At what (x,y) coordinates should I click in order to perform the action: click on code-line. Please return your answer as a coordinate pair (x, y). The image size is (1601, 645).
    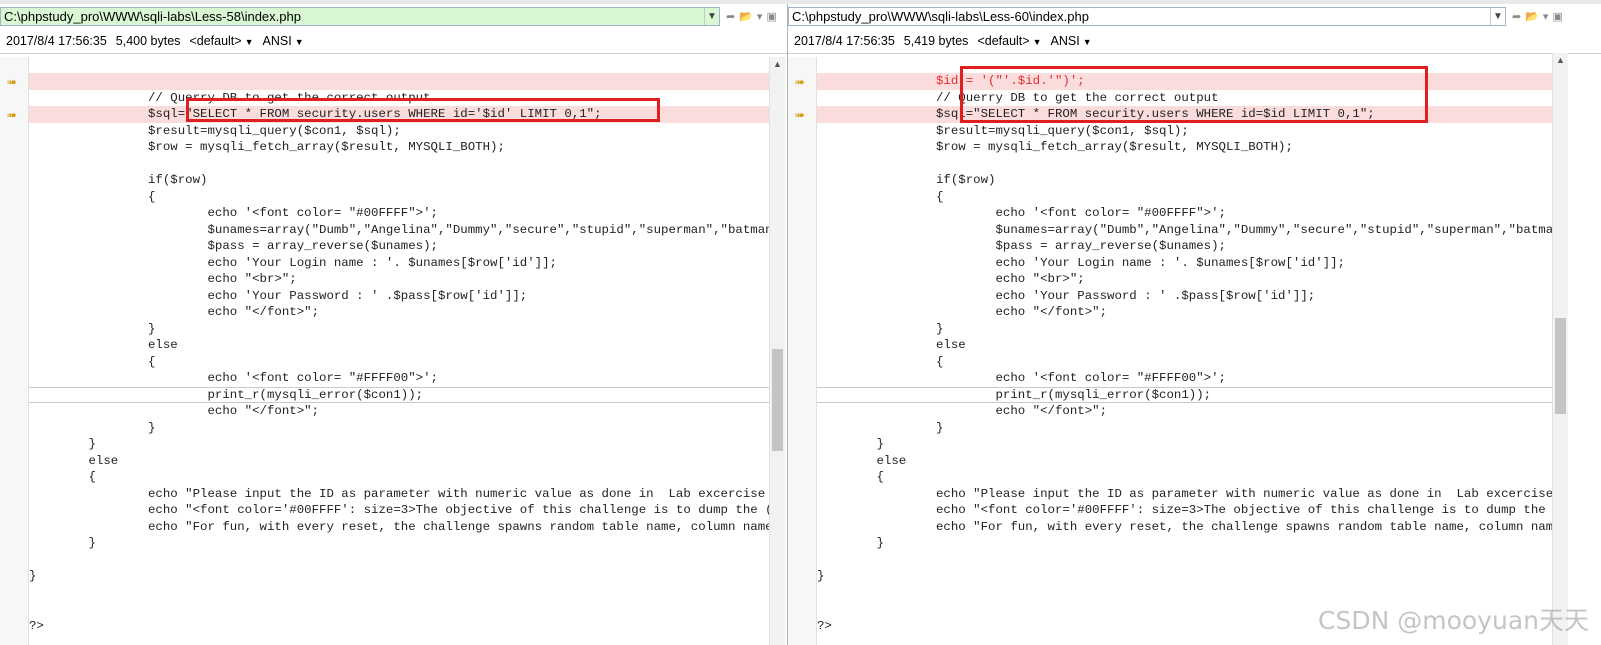
    Looking at the image, I should click on (399, 81).